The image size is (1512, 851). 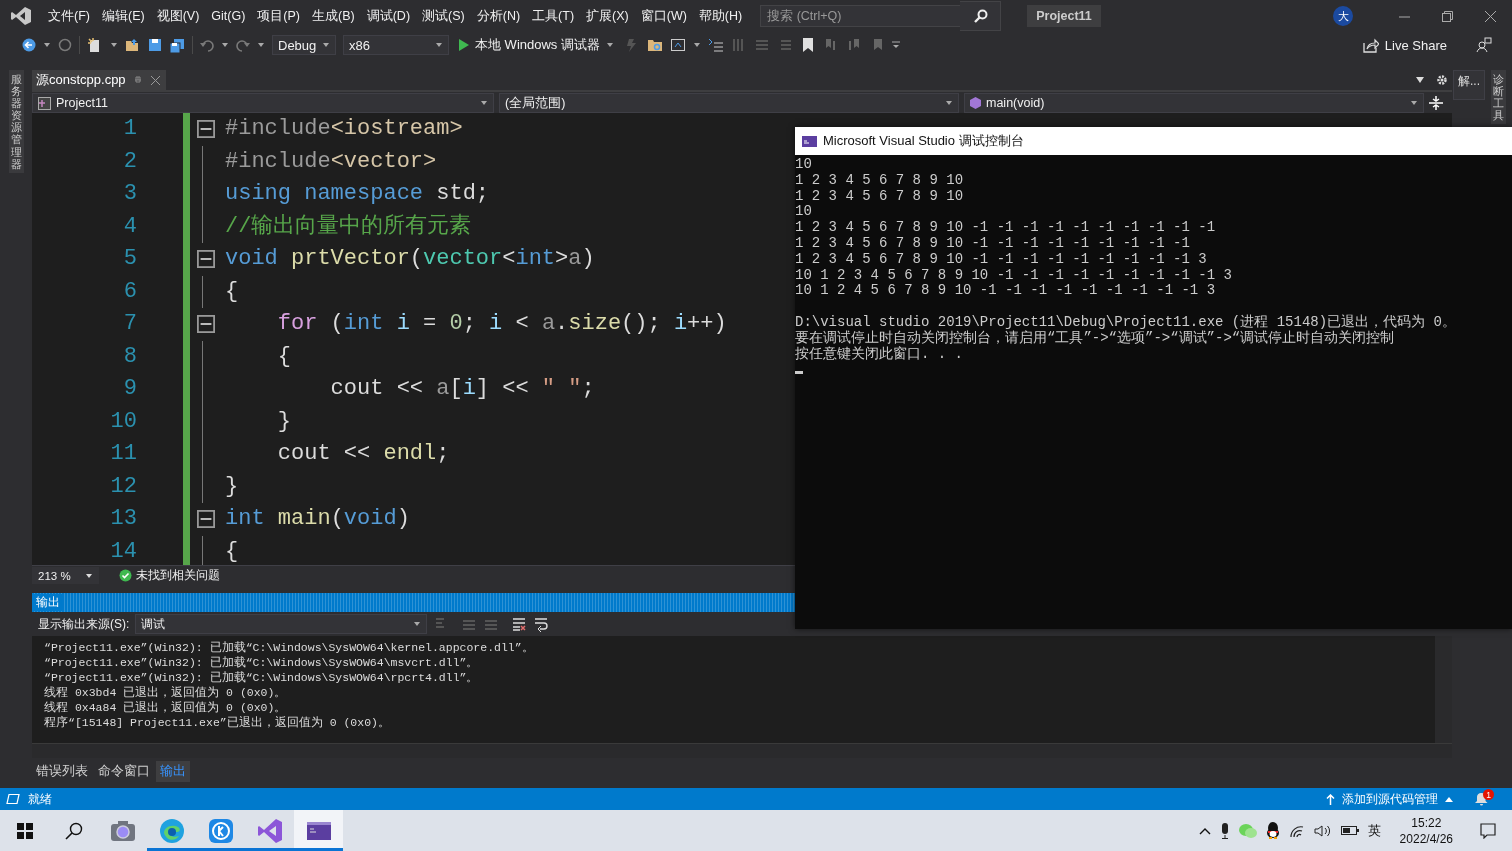 What do you see at coordinates (742, 750) in the screenshot?
I see `horizontal-scrollbar` at bounding box center [742, 750].